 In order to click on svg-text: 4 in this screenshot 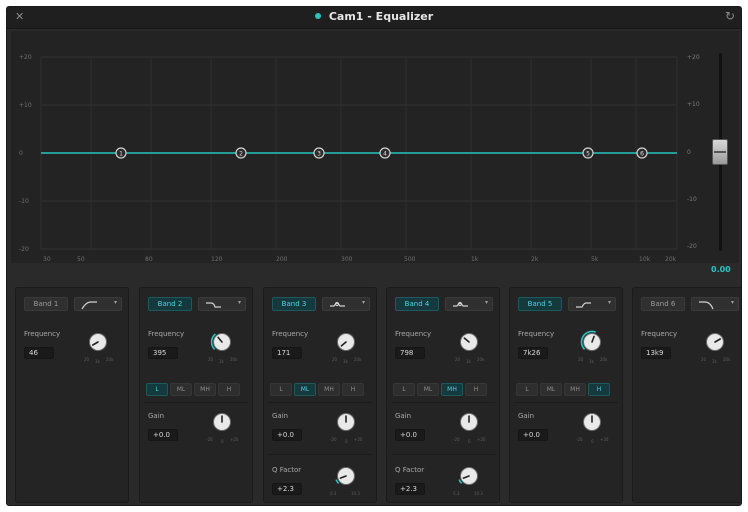, I will do `click(385, 154)`.